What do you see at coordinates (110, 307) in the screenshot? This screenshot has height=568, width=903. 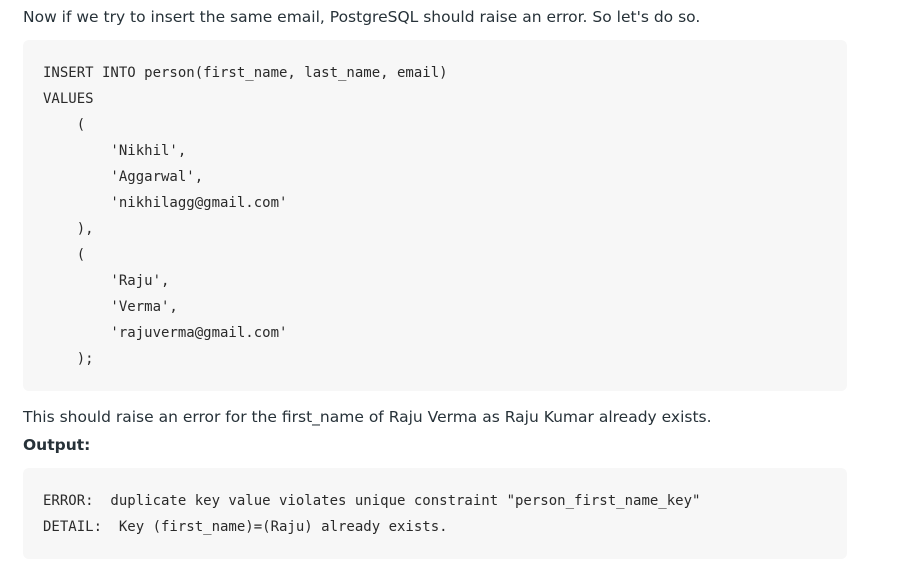 I see `code-line: 'Verma',` at bounding box center [110, 307].